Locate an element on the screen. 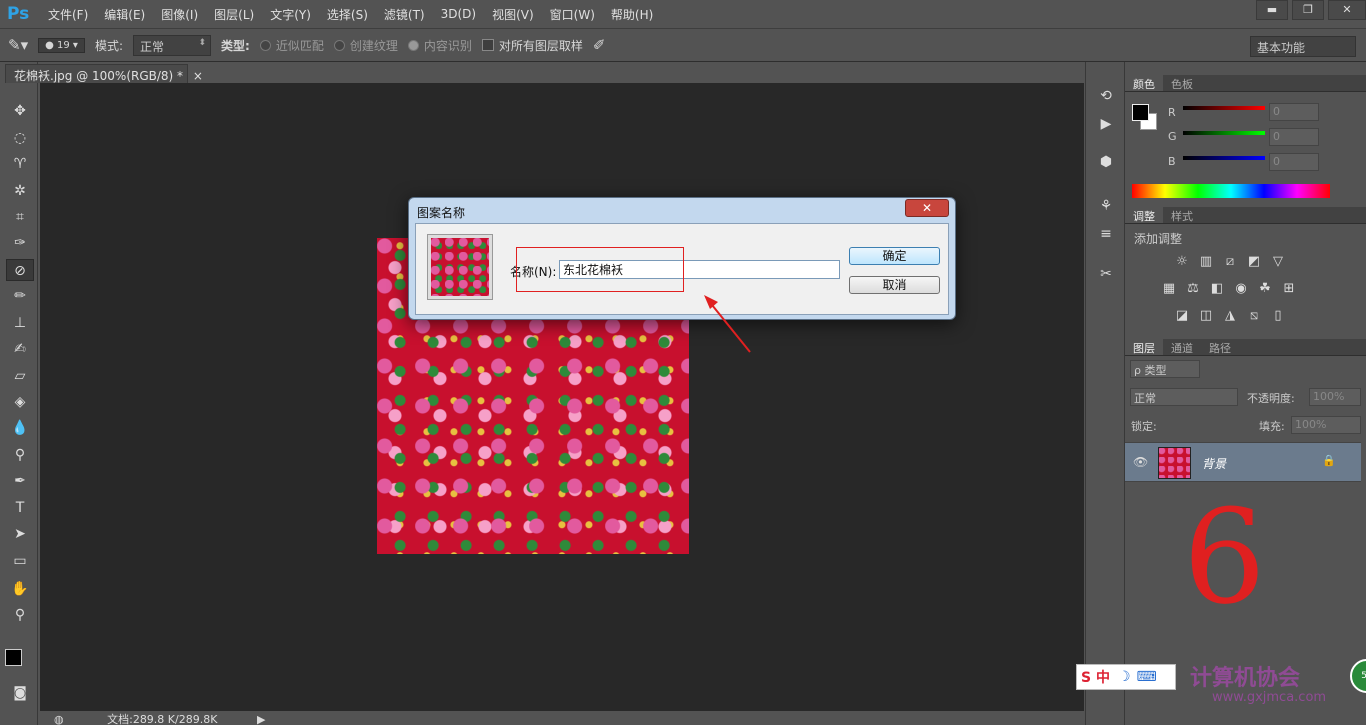 The height and width of the screenshot is (725, 1366). type-texture-radio: 创建纹理 is located at coordinates (365, 45).